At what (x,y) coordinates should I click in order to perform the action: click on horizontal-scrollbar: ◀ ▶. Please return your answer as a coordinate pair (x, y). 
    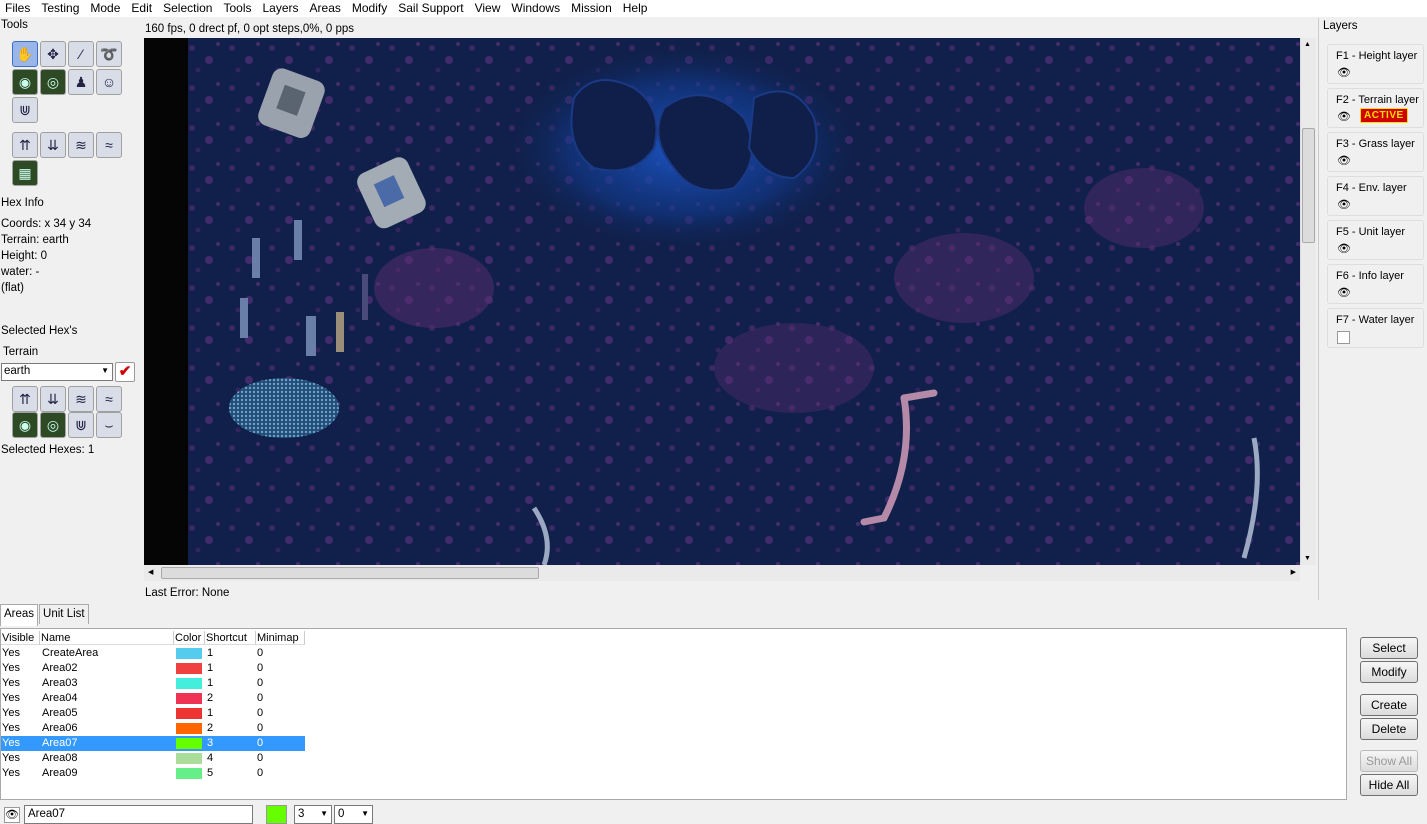
    Looking at the image, I should click on (722, 573).